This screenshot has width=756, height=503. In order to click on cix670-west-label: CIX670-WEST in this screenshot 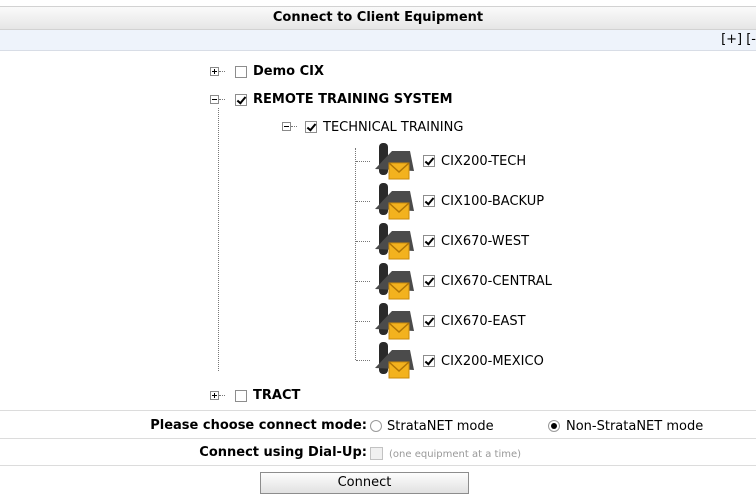, I will do `click(485, 241)`.